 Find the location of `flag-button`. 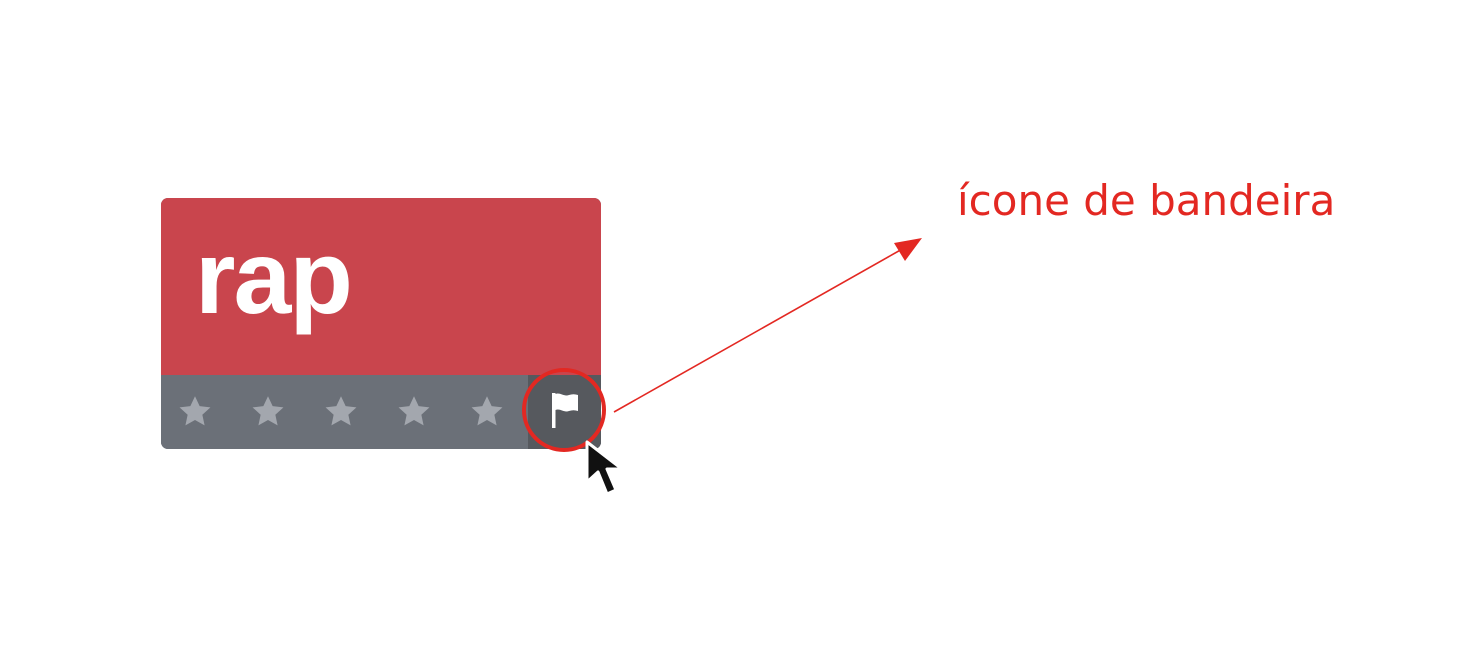

flag-button is located at coordinates (564, 412).